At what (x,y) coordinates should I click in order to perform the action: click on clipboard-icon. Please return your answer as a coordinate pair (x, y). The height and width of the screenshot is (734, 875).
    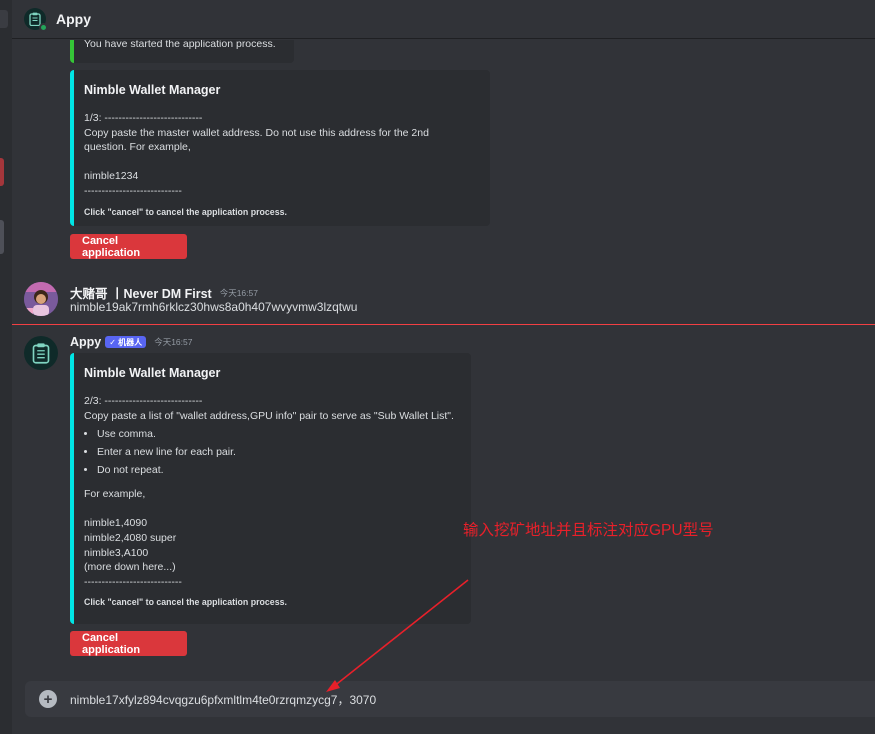
    Looking at the image, I should click on (41, 353).